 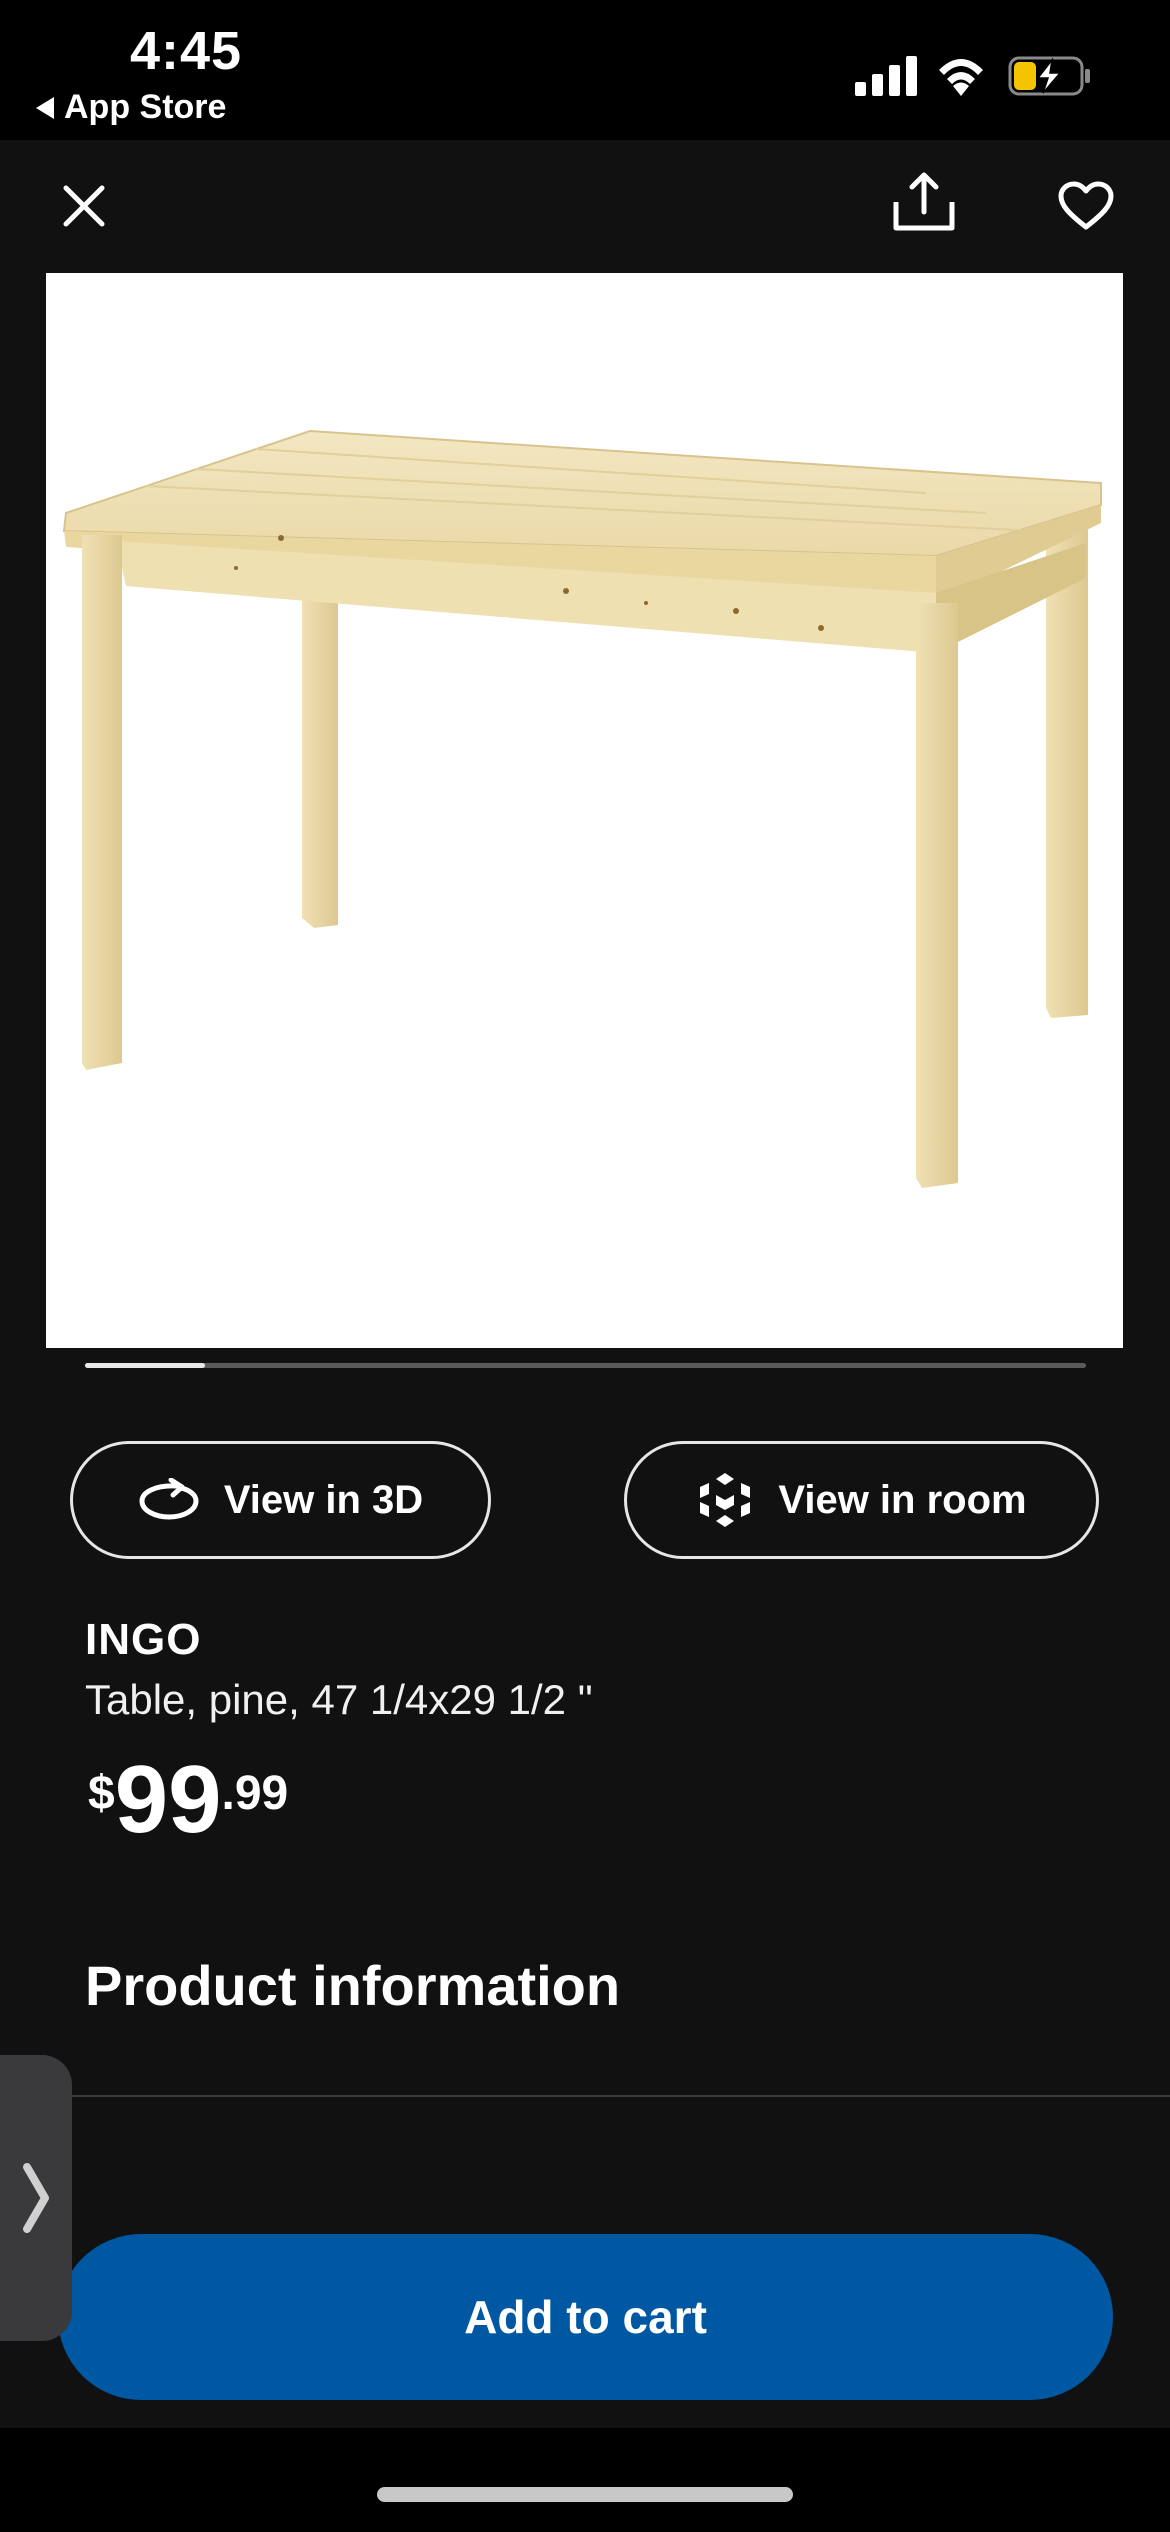 I want to click on product-price: $ 99 .99, so click(x=188, y=1800).